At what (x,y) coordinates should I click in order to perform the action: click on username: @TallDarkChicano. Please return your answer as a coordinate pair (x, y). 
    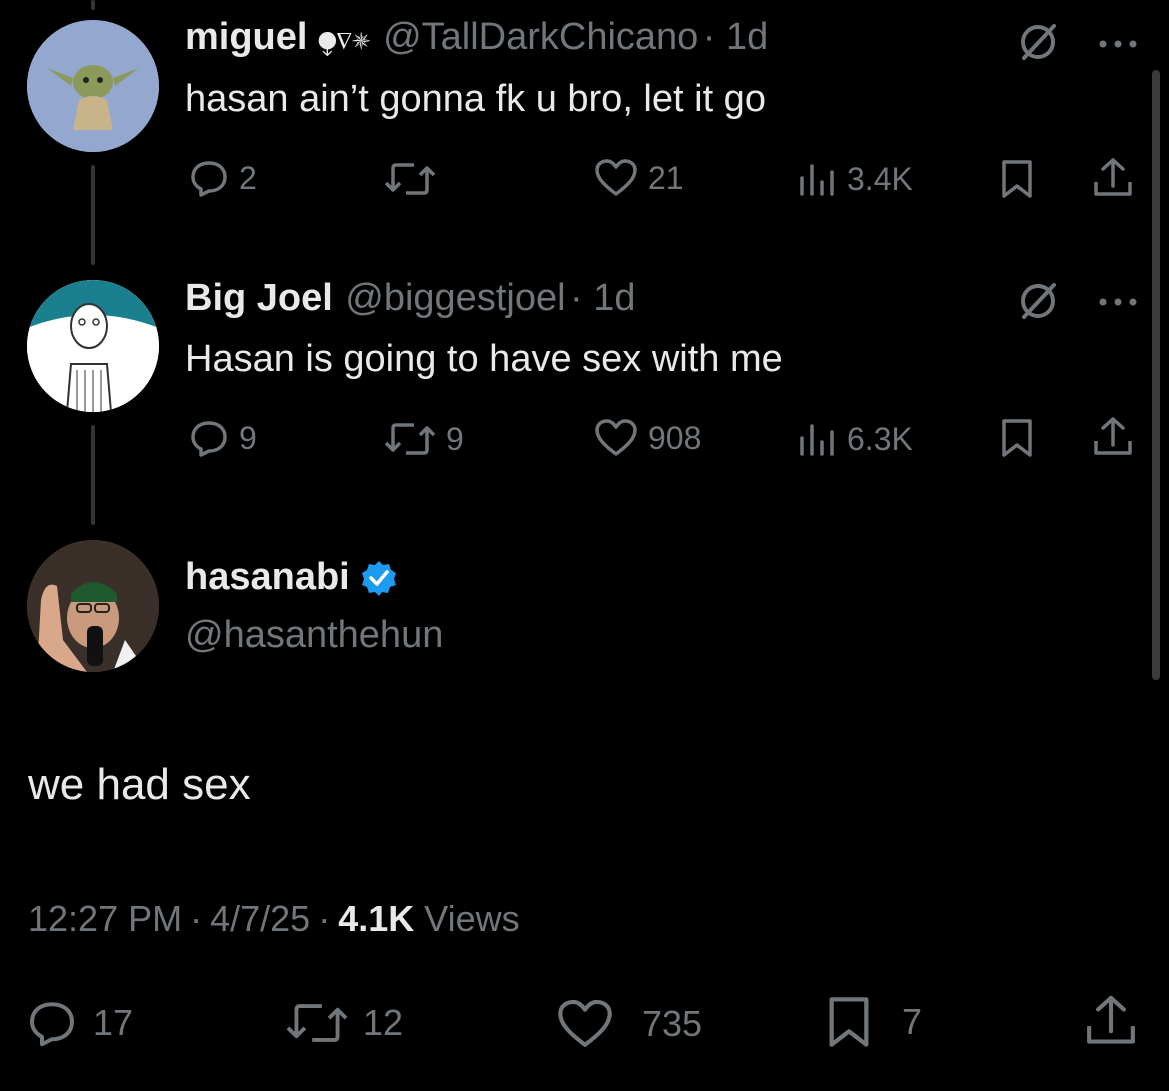
    Looking at the image, I should click on (540, 37).